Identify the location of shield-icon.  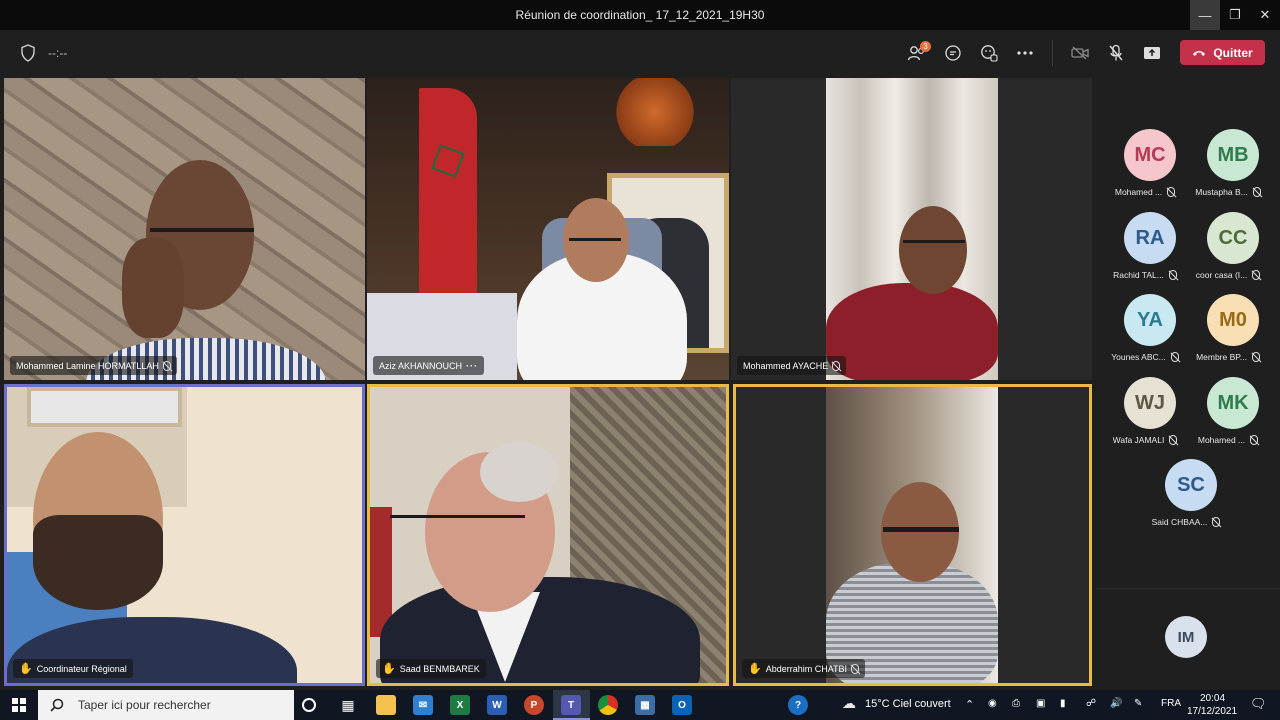
(28, 53).